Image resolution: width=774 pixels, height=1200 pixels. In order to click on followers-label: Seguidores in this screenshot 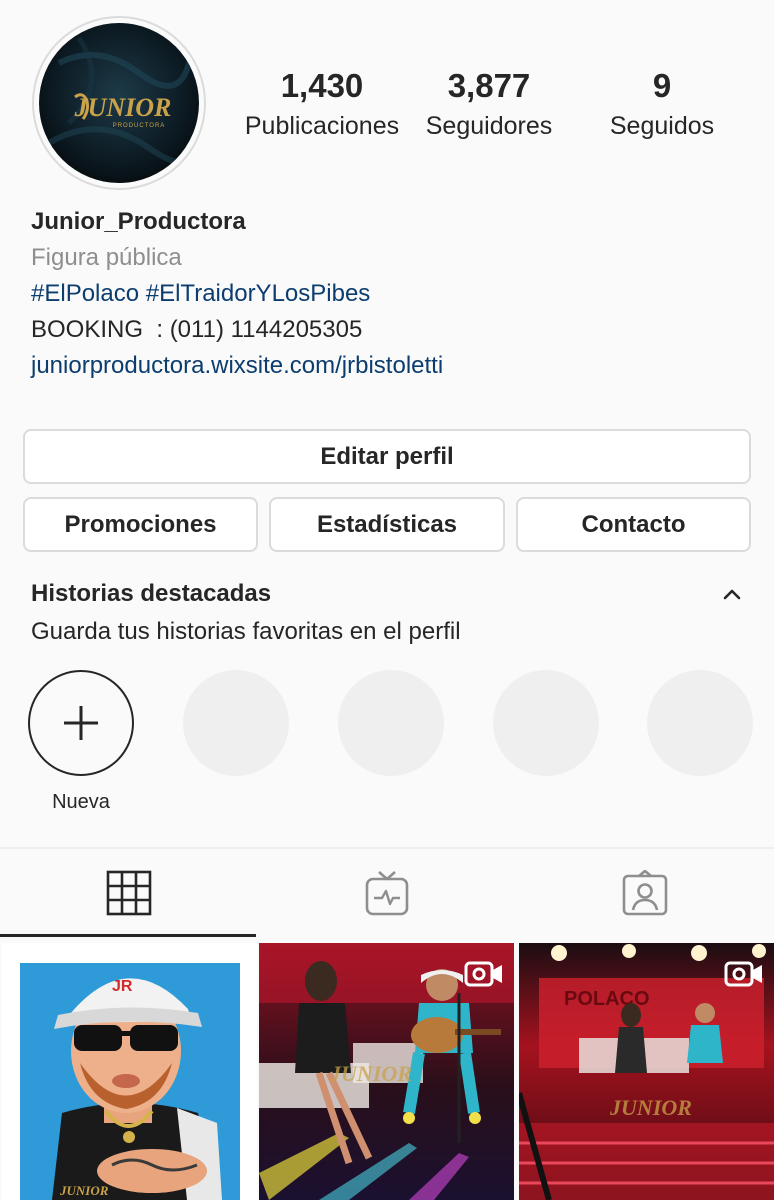, I will do `click(489, 126)`.